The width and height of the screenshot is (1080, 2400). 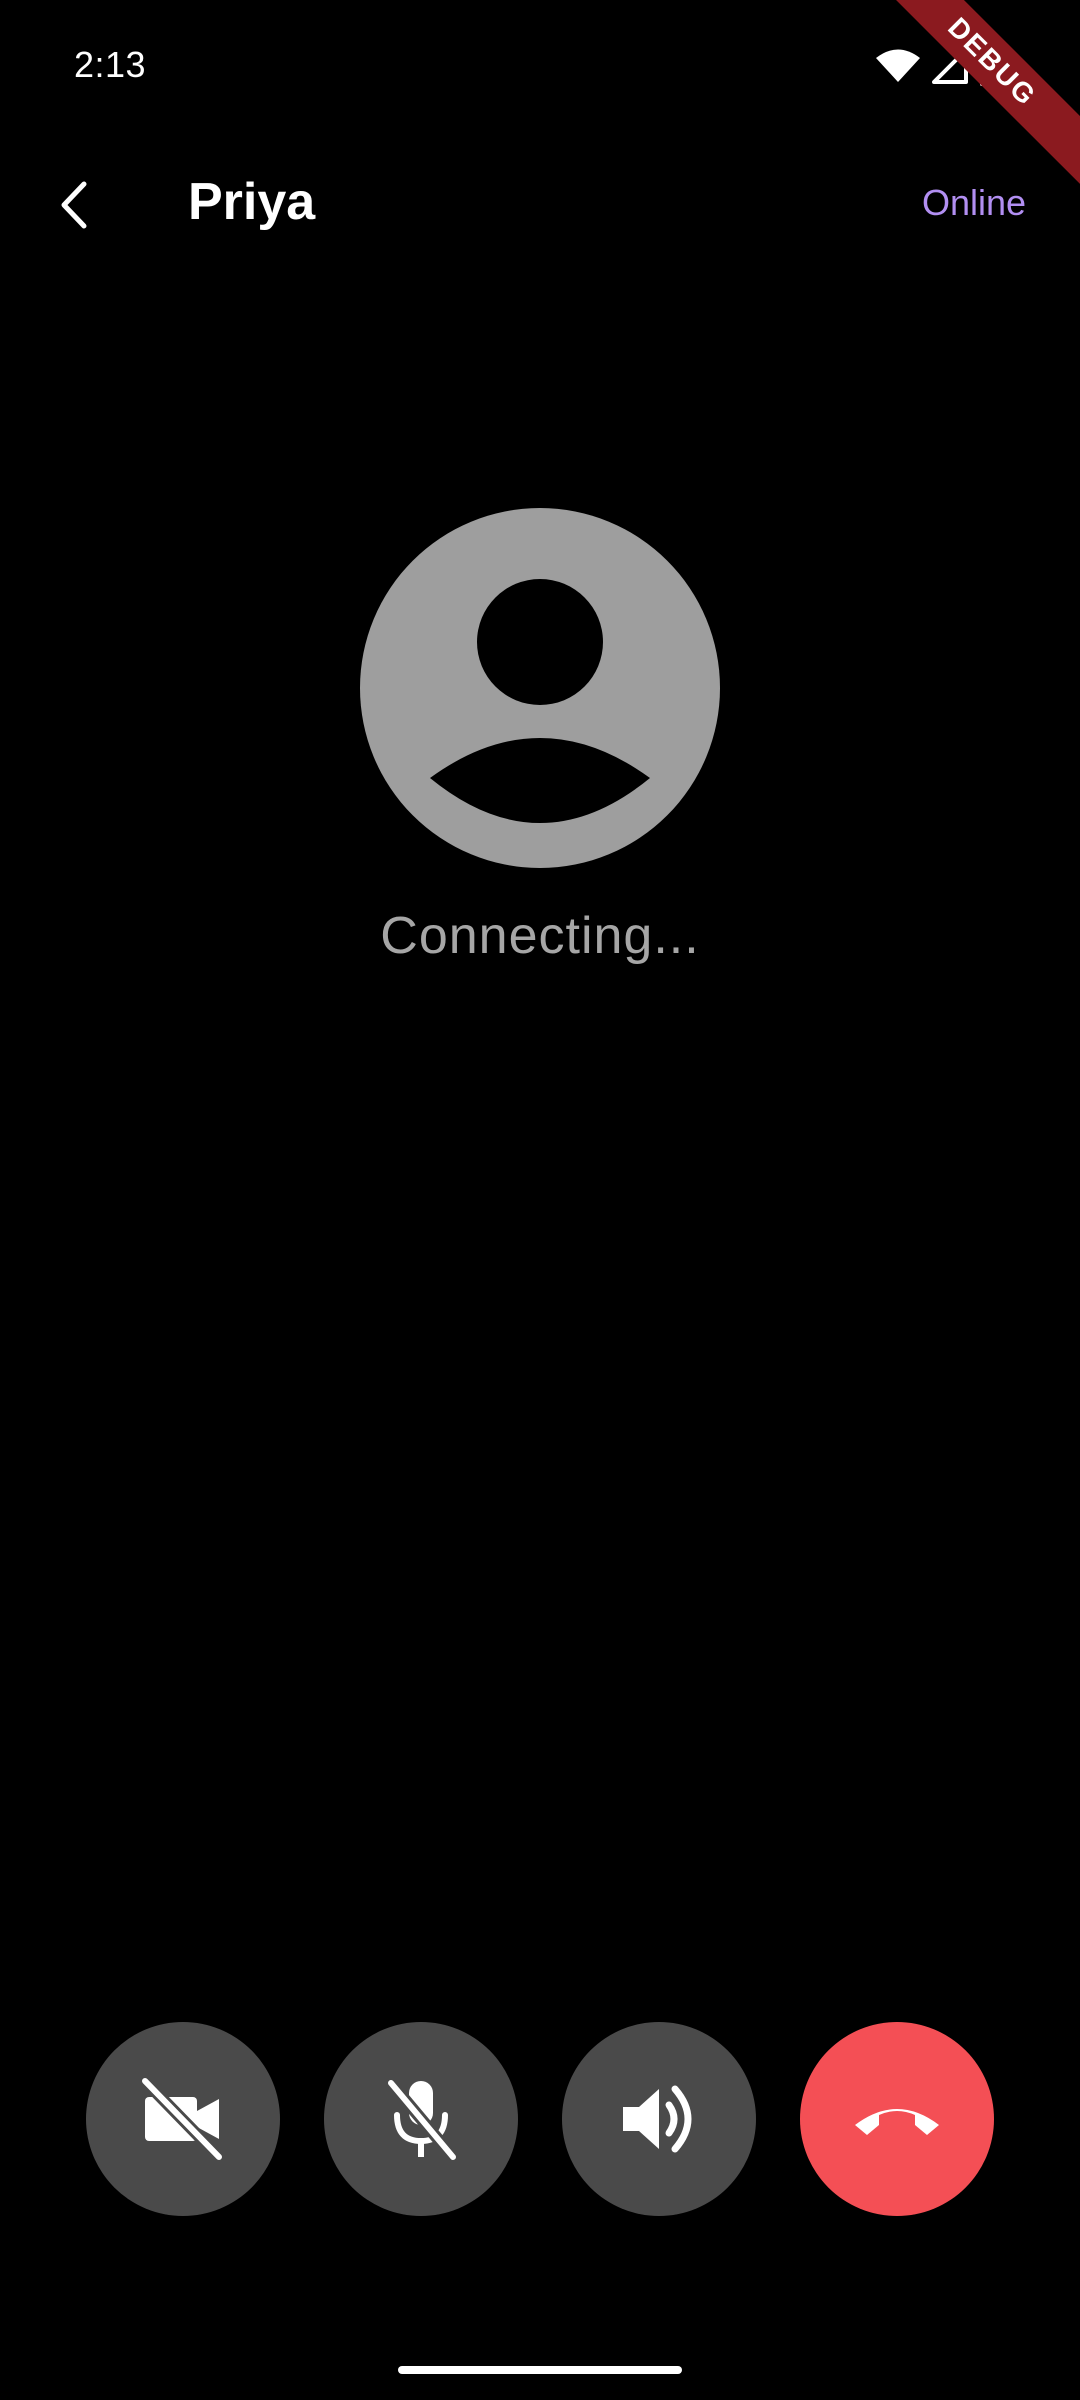 What do you see at coordinates (110, 64) in the screenshot?
I see `status-time: 2:13` at bounding box center [110, 64].